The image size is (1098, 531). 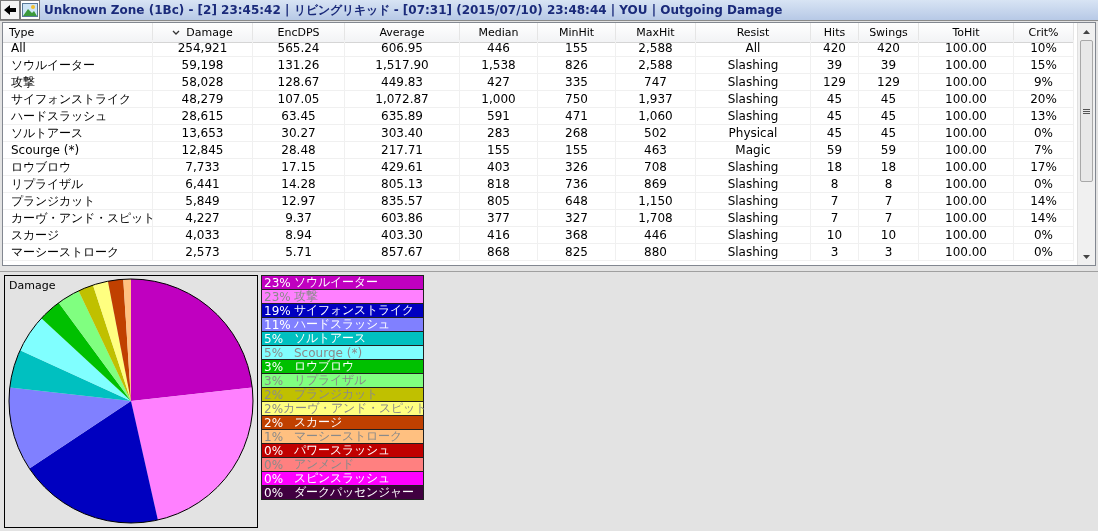 I want to click on legend-item: 2% スカージ, so click(x=342, y=423).